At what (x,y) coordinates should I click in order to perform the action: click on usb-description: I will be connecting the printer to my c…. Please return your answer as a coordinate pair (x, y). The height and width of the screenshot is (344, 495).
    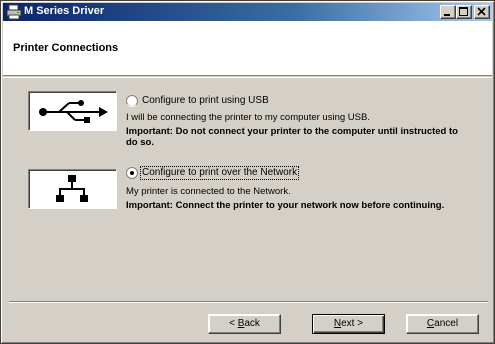
    Looking at the image, I should click on (248, 117).